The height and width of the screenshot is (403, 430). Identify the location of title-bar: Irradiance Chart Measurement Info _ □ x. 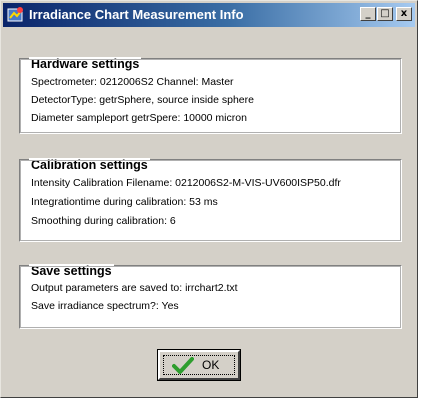
(209, 15).